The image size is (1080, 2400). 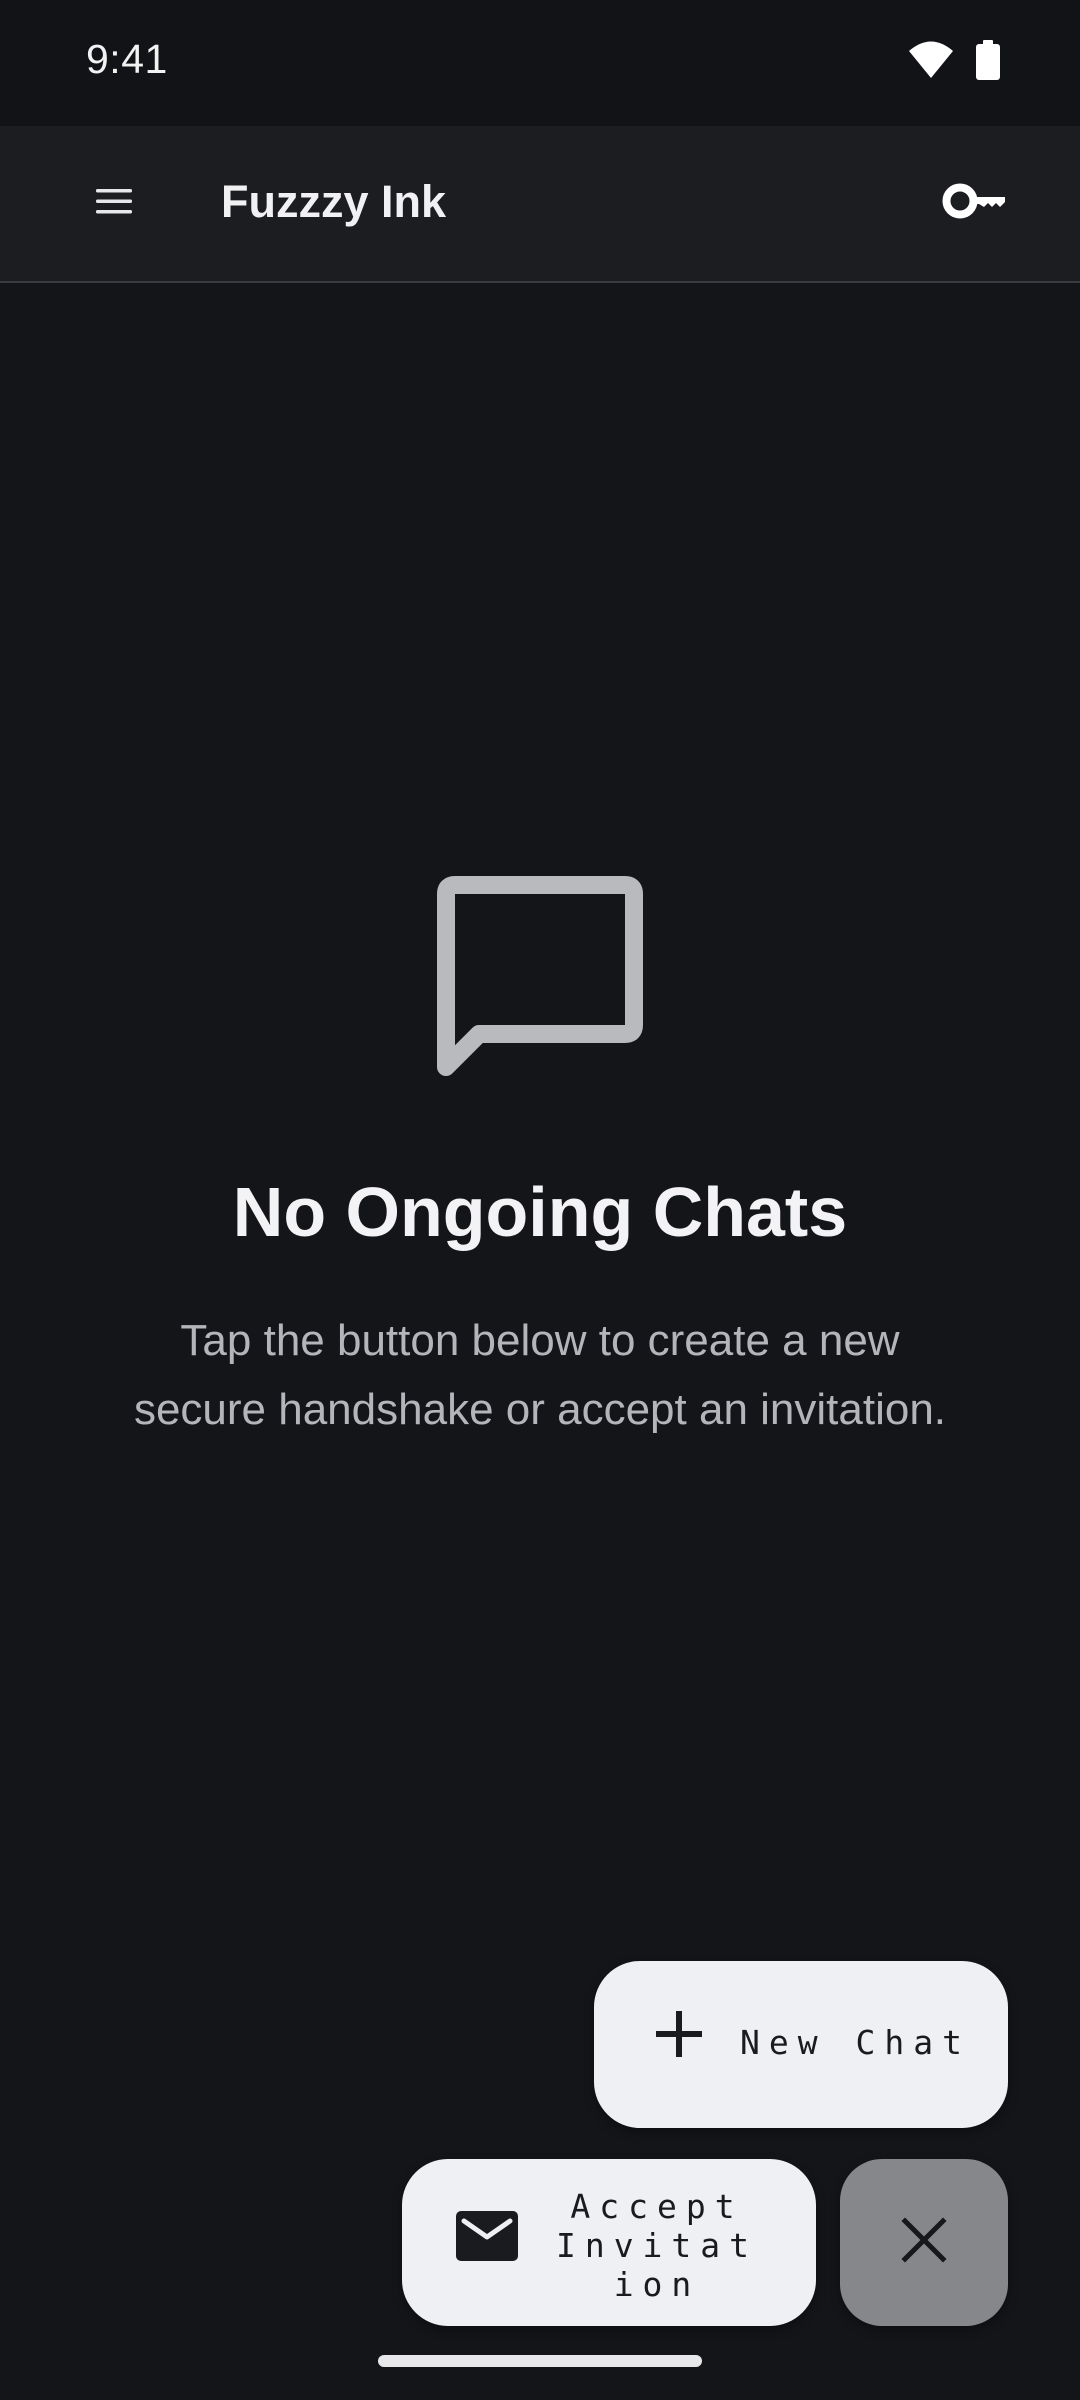 I want to click on close-icon, so click(x=924, y=2242).